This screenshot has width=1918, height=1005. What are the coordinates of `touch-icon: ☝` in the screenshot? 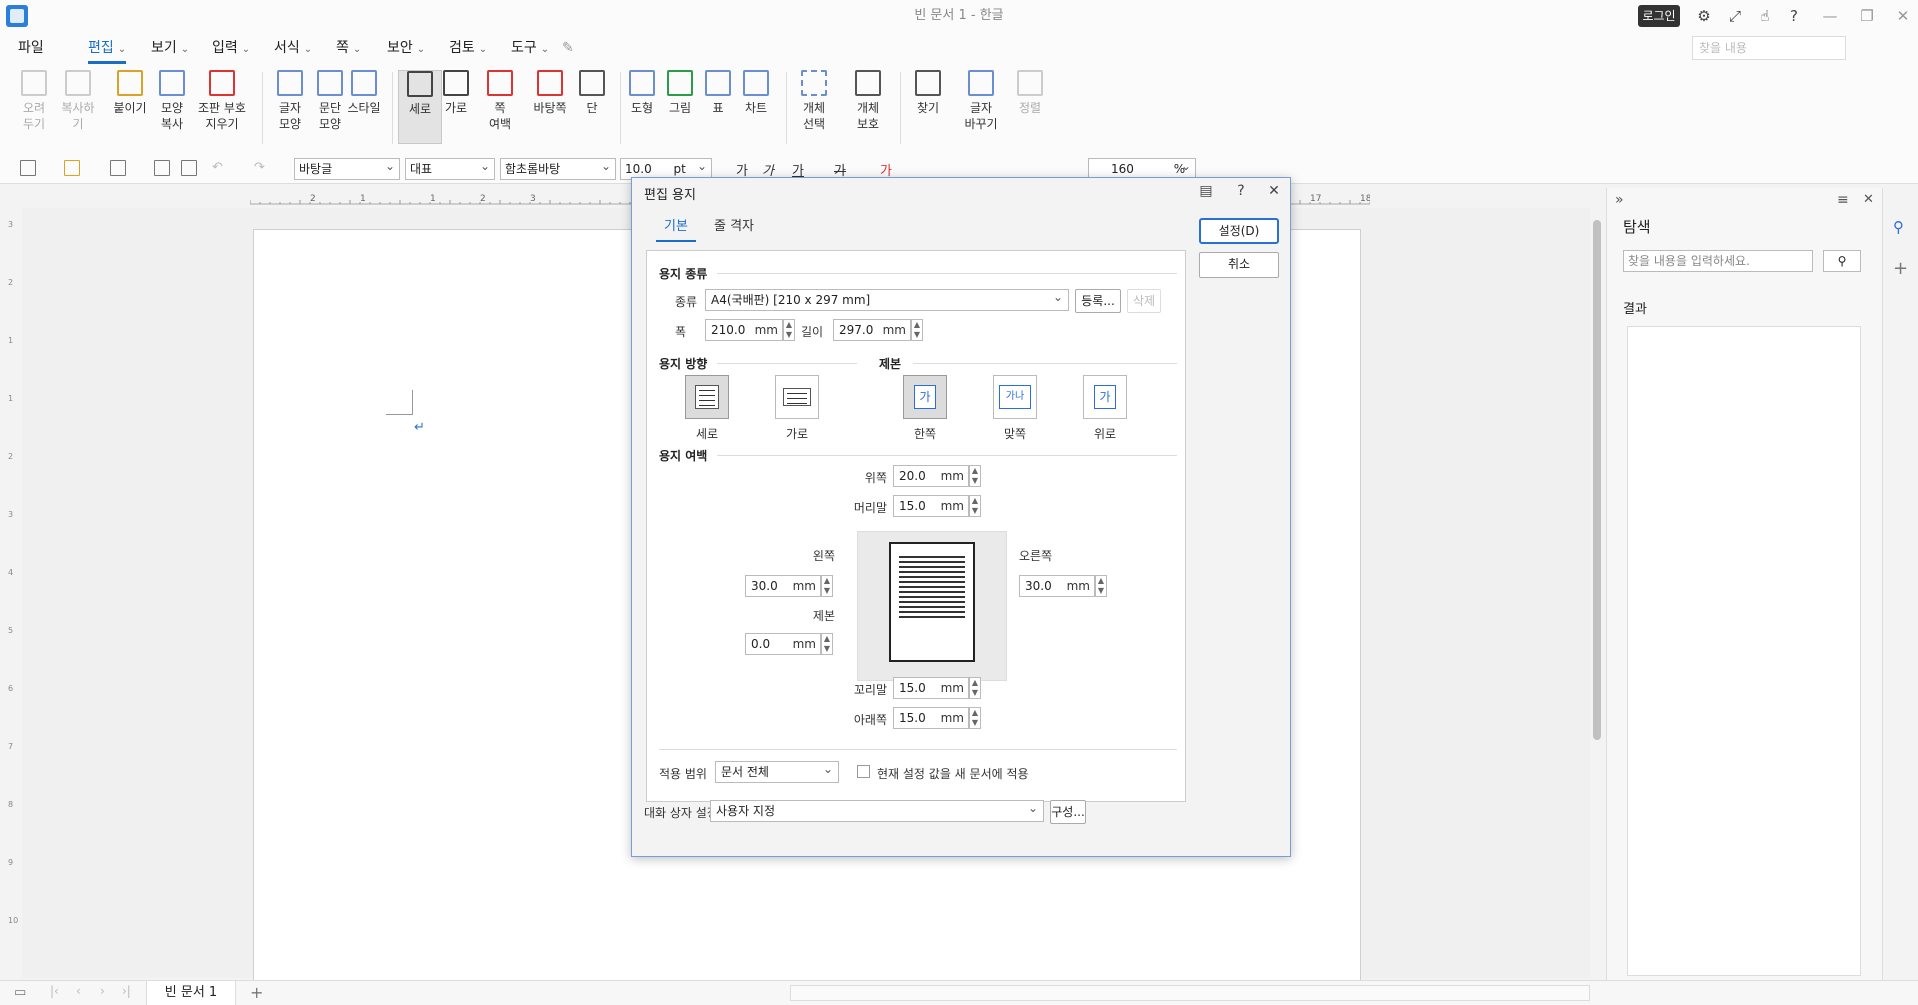 It's located at (1765, 16).